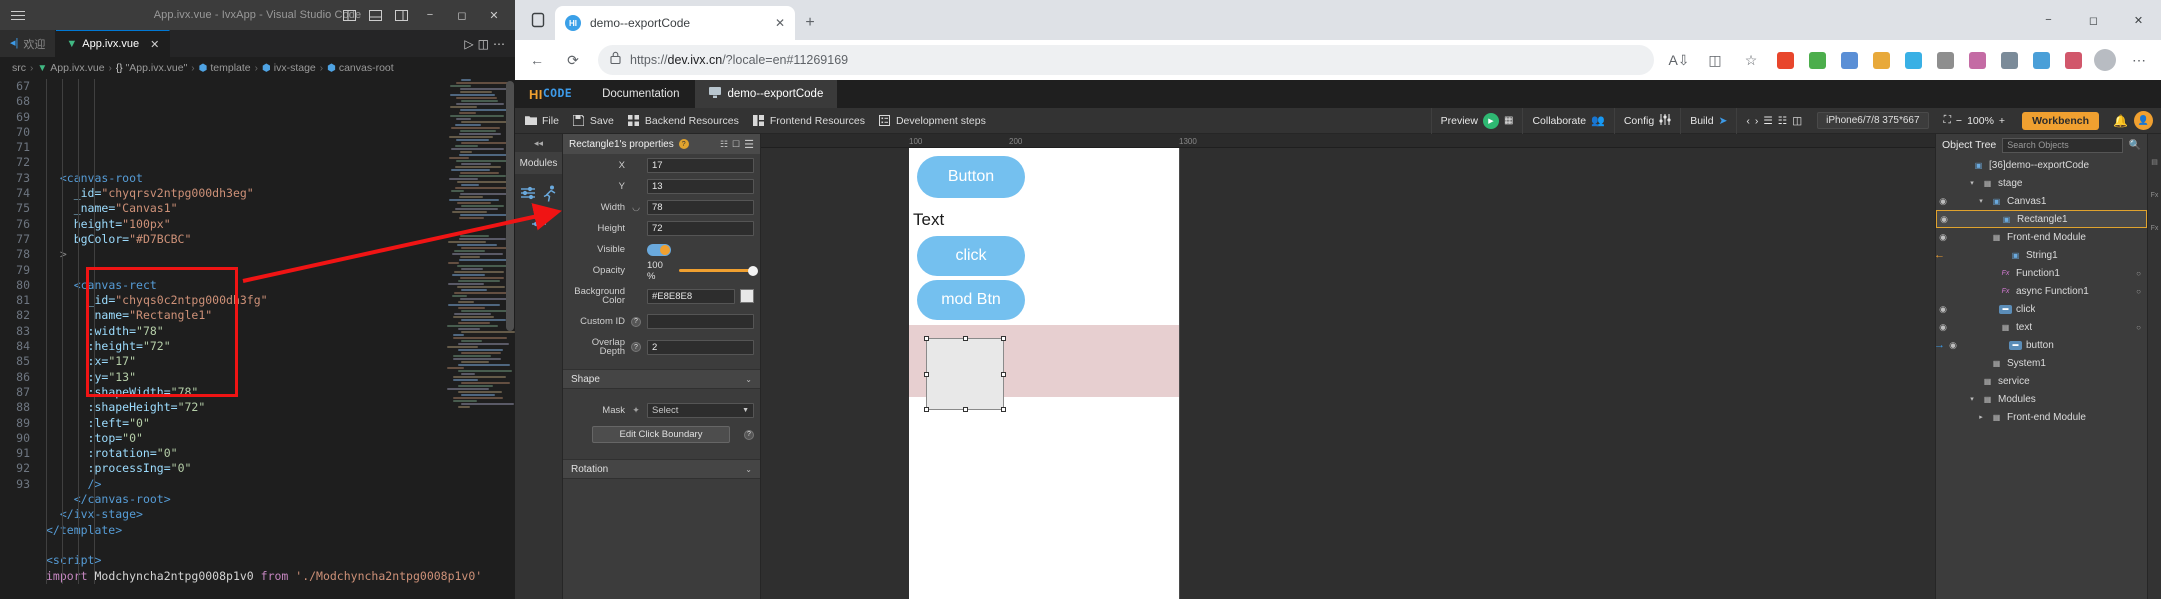 This screenshot has width=2161, height=599. What do you see at coordinates (2041, 201) in the screenshot?
I see `tree-node: ◉ ▾ ▣ Canvas1` at bounding box center [2041, 201].